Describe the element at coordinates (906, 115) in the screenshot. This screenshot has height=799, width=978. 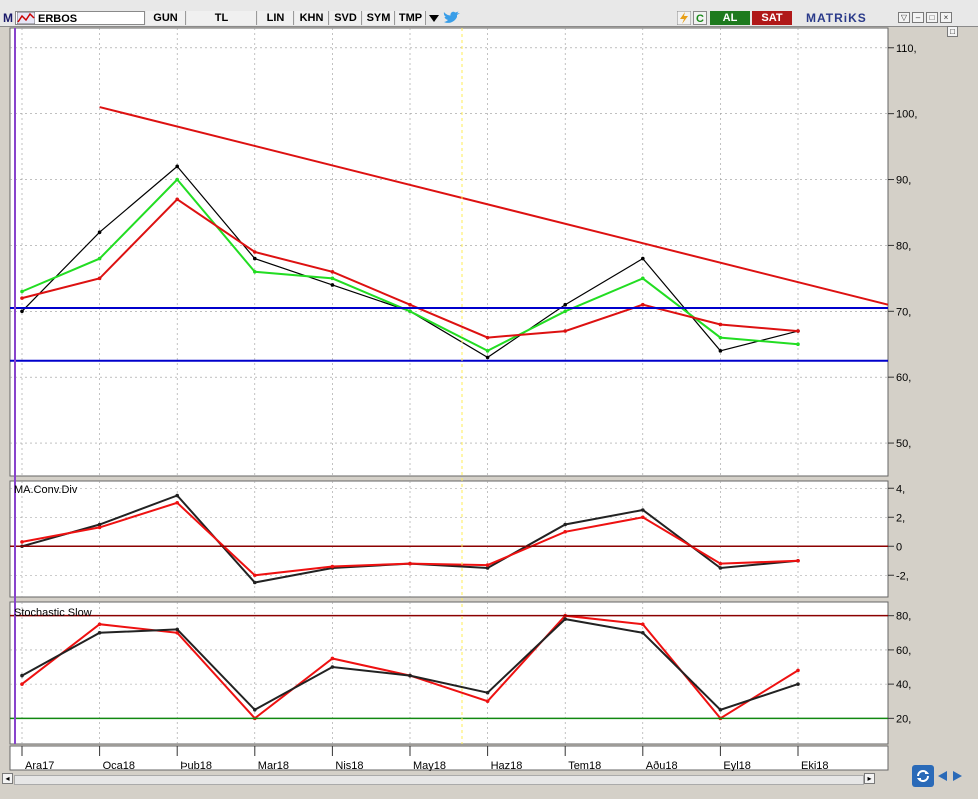
I see `y-tick-label: 100,` at that location.